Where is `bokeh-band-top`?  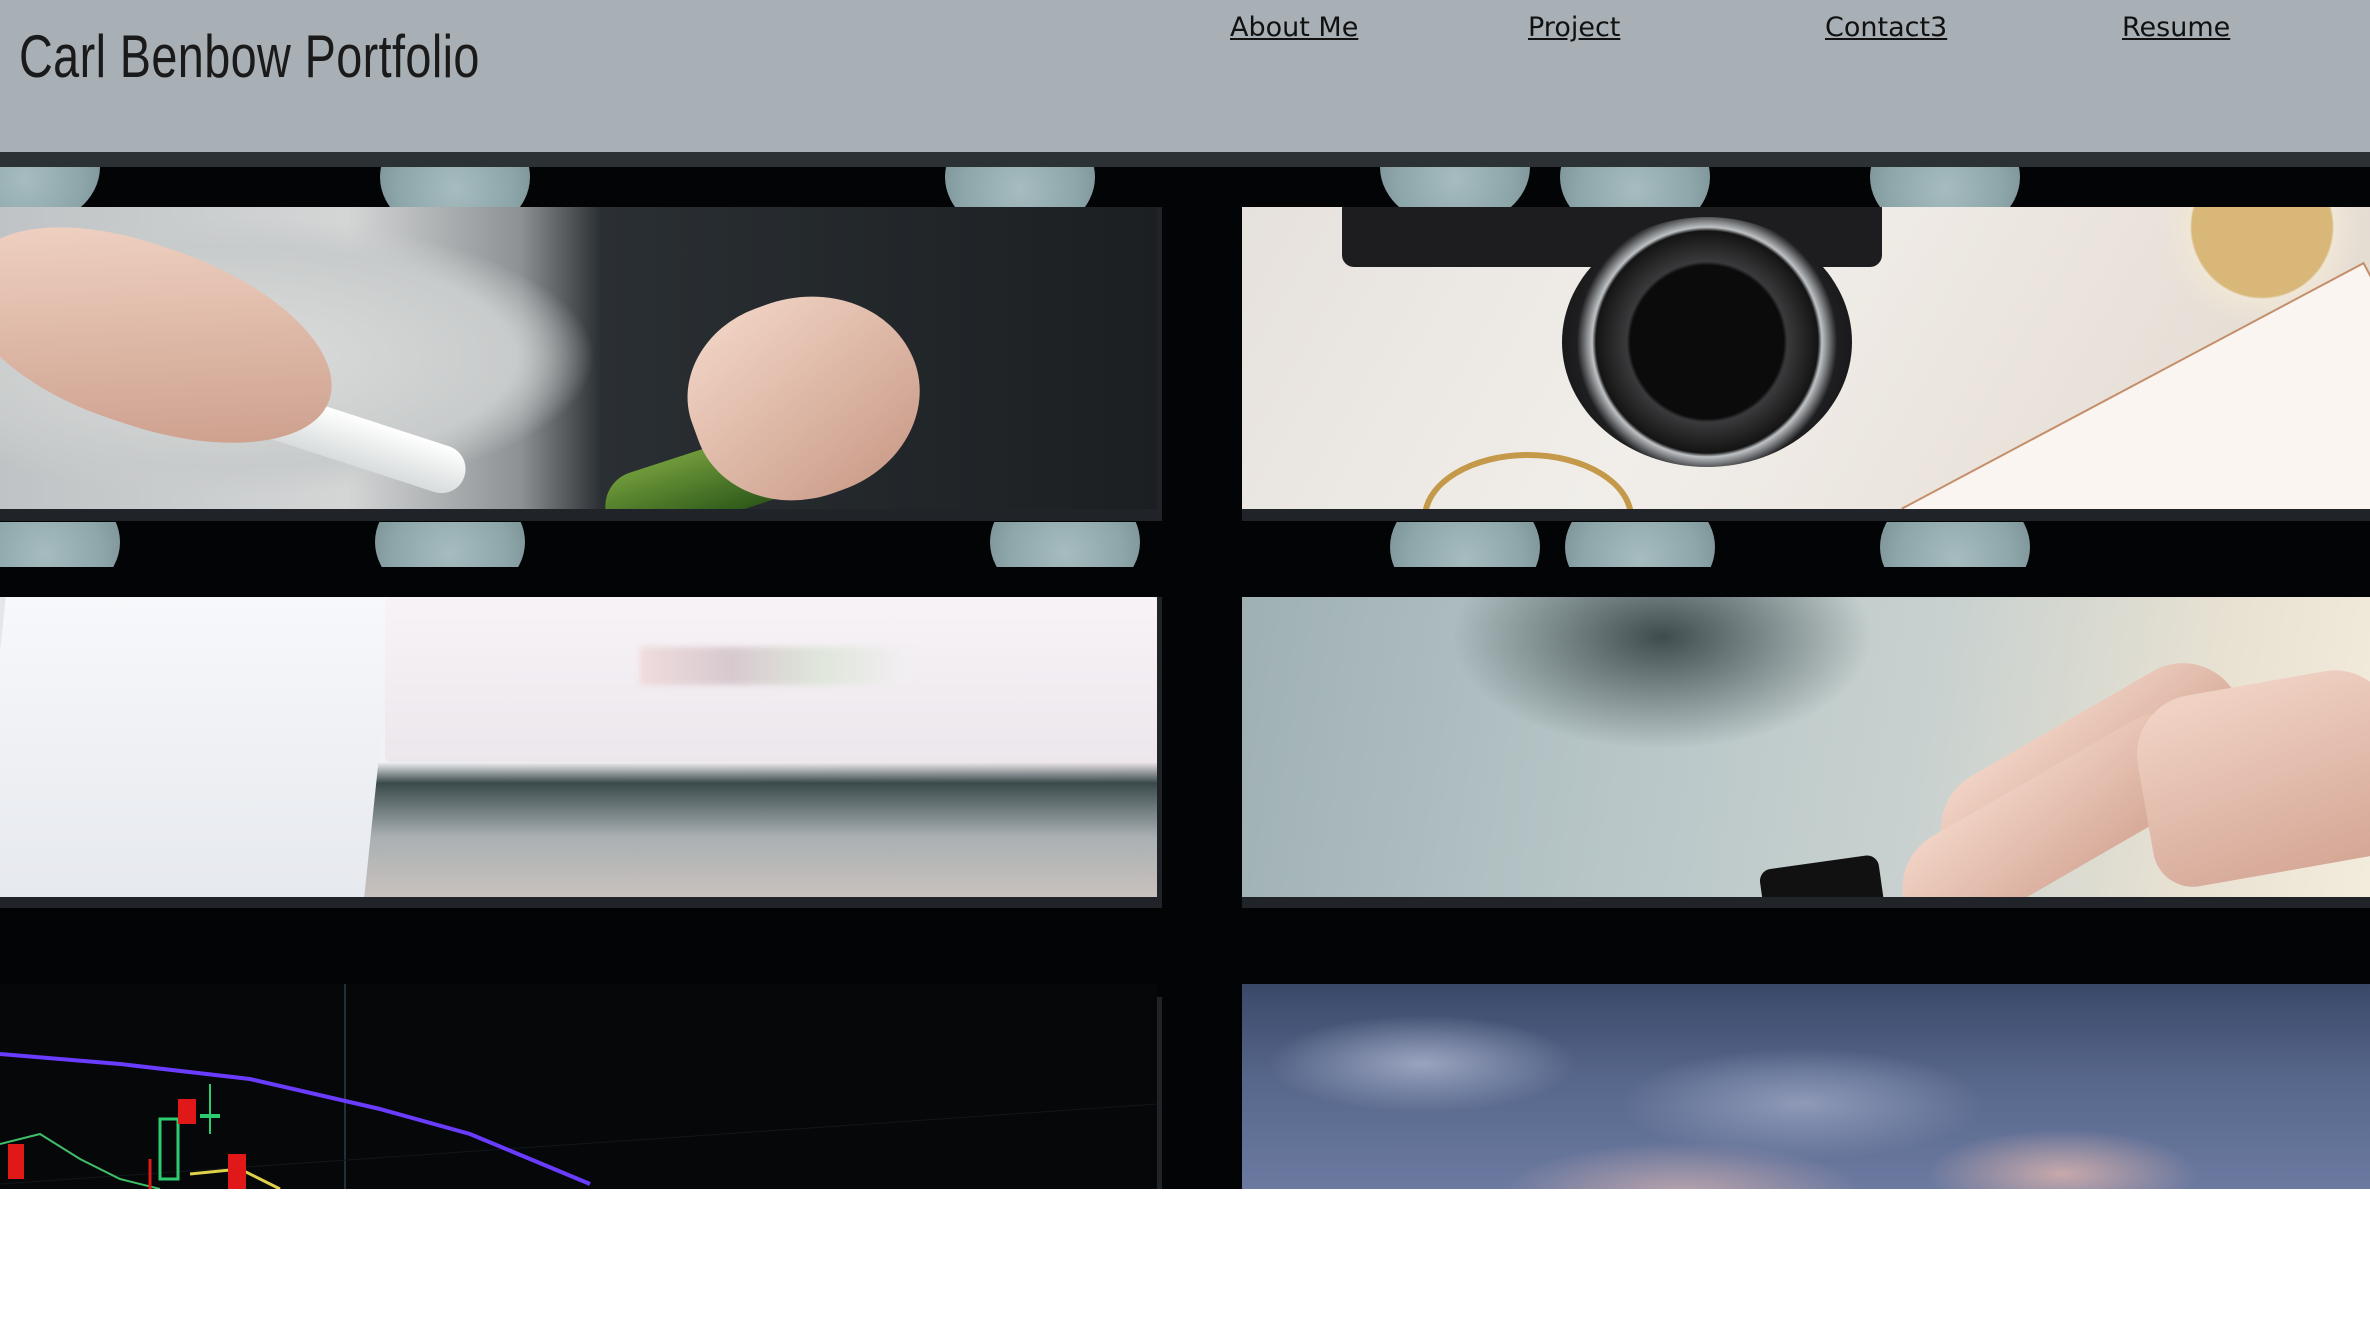 bokeh-band-top is located at coordinates (1185, 187).